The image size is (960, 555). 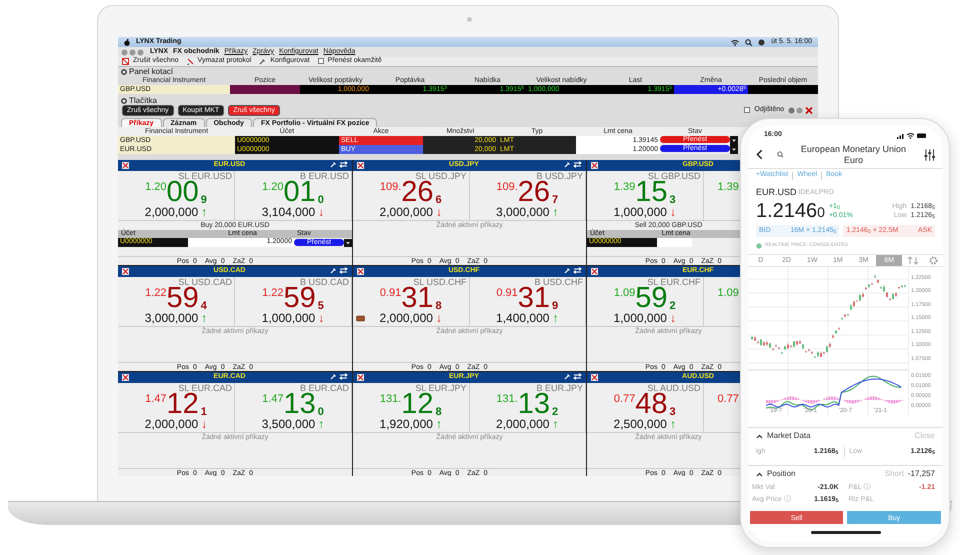 What do you see at coordinates (555, 306) in the screenshot?
I see `price-digit: 9` at bounding box center [555, 306].